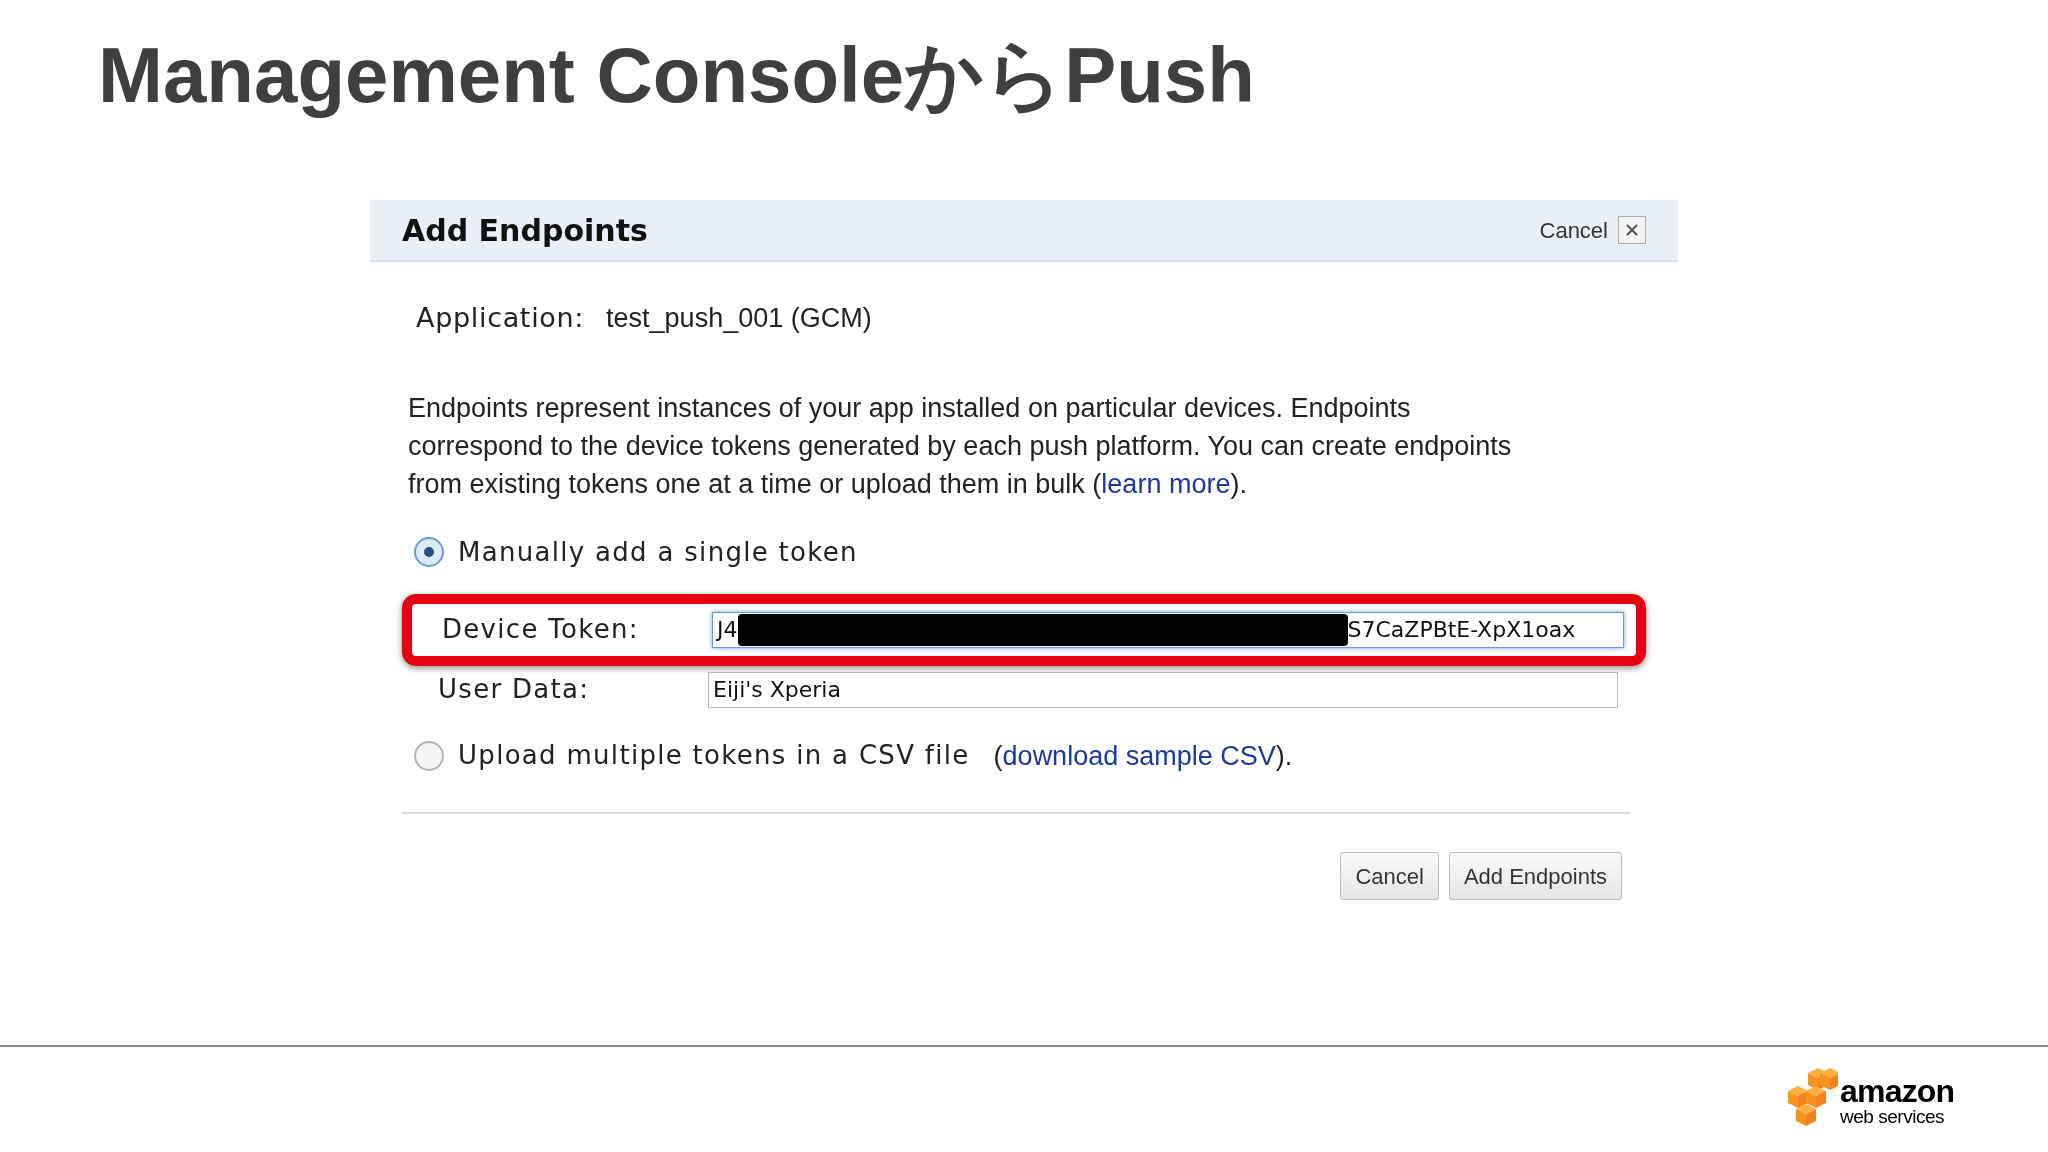 The width and height of the screenshot is (2048, 1152). I want to click on csv-hint: (download sample CSV)., so click(1143, 756).